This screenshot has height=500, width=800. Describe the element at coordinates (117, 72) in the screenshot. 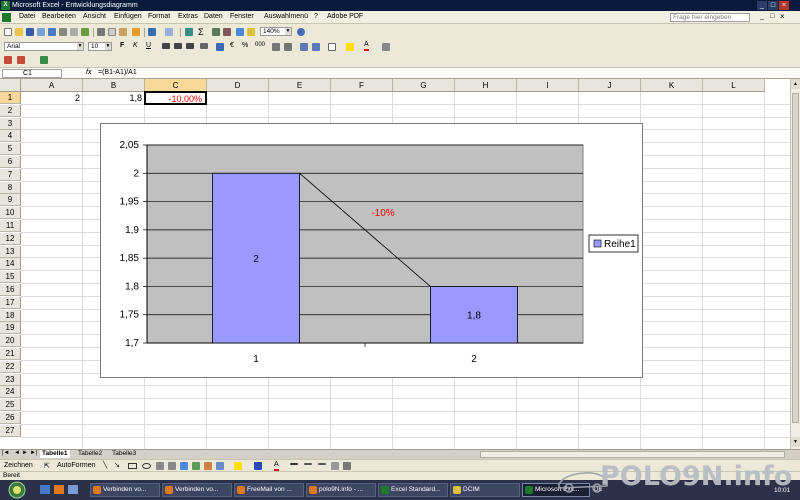

I see `formula-input: =(B1-A1)/A1` at that location.